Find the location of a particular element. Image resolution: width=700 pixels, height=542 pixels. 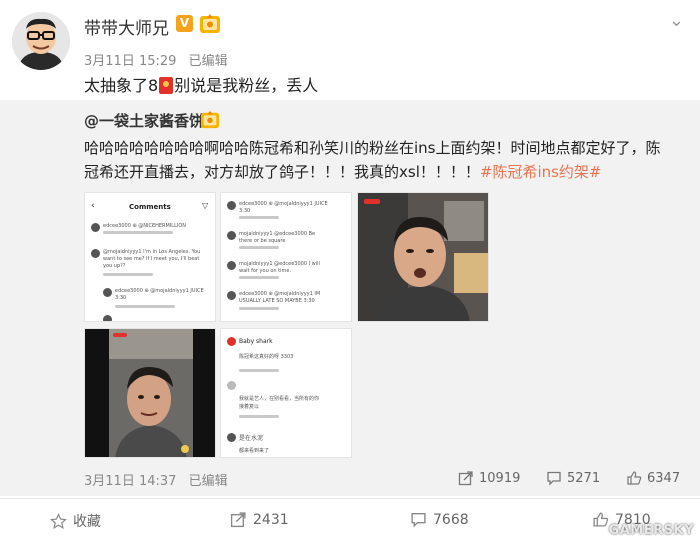

red-packet-emoji-icon is located at coordinates (166, 85).